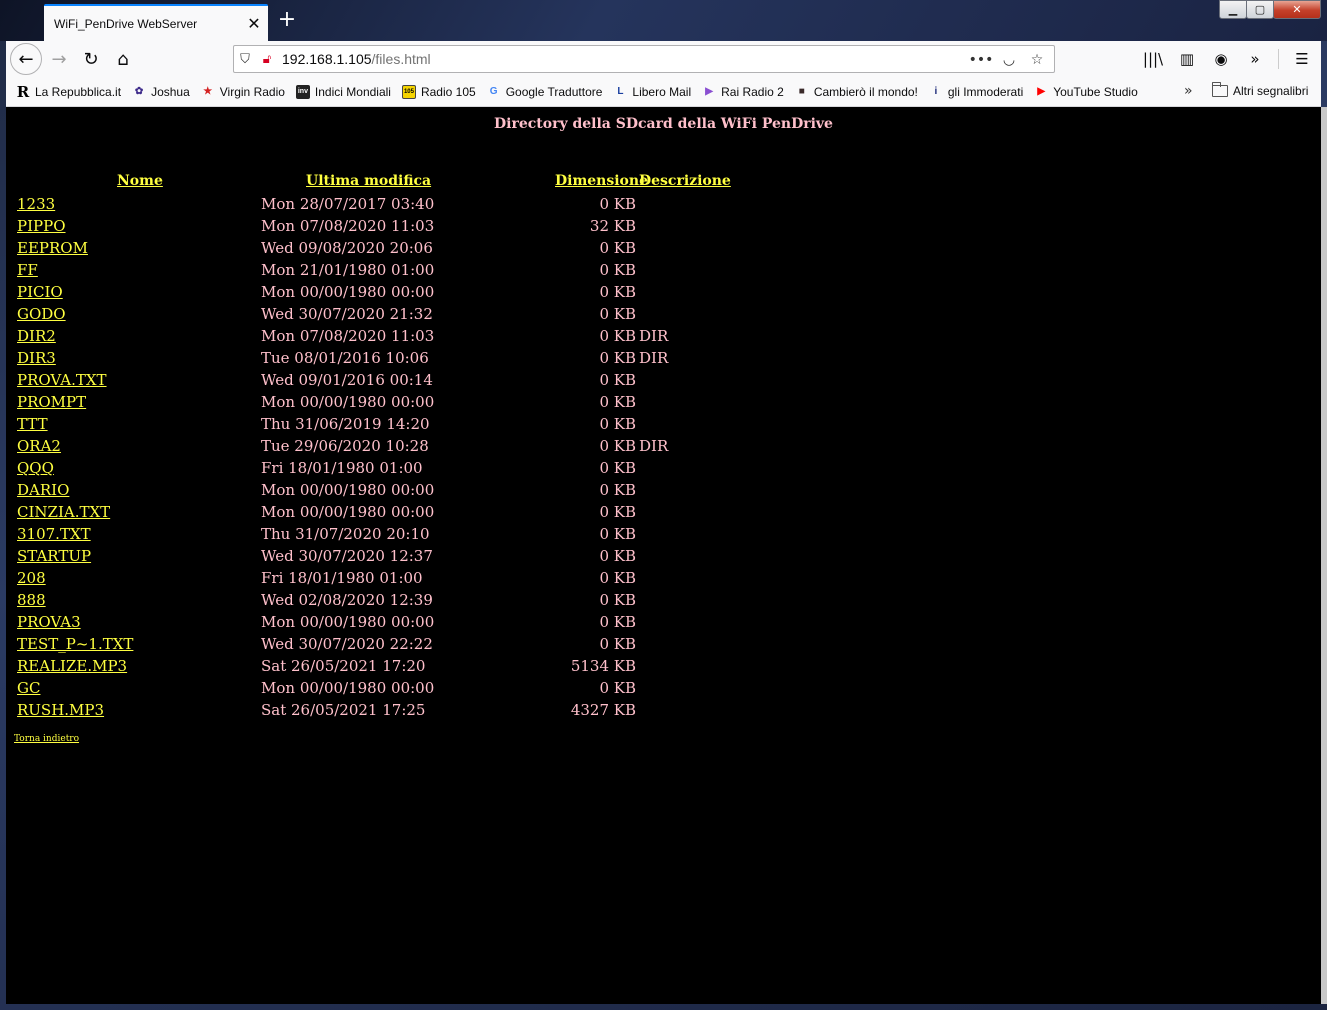 The width and height of the screenshot is (1327, 1010). I want to click on close-tab-icon: ✕, so click(254, 24).